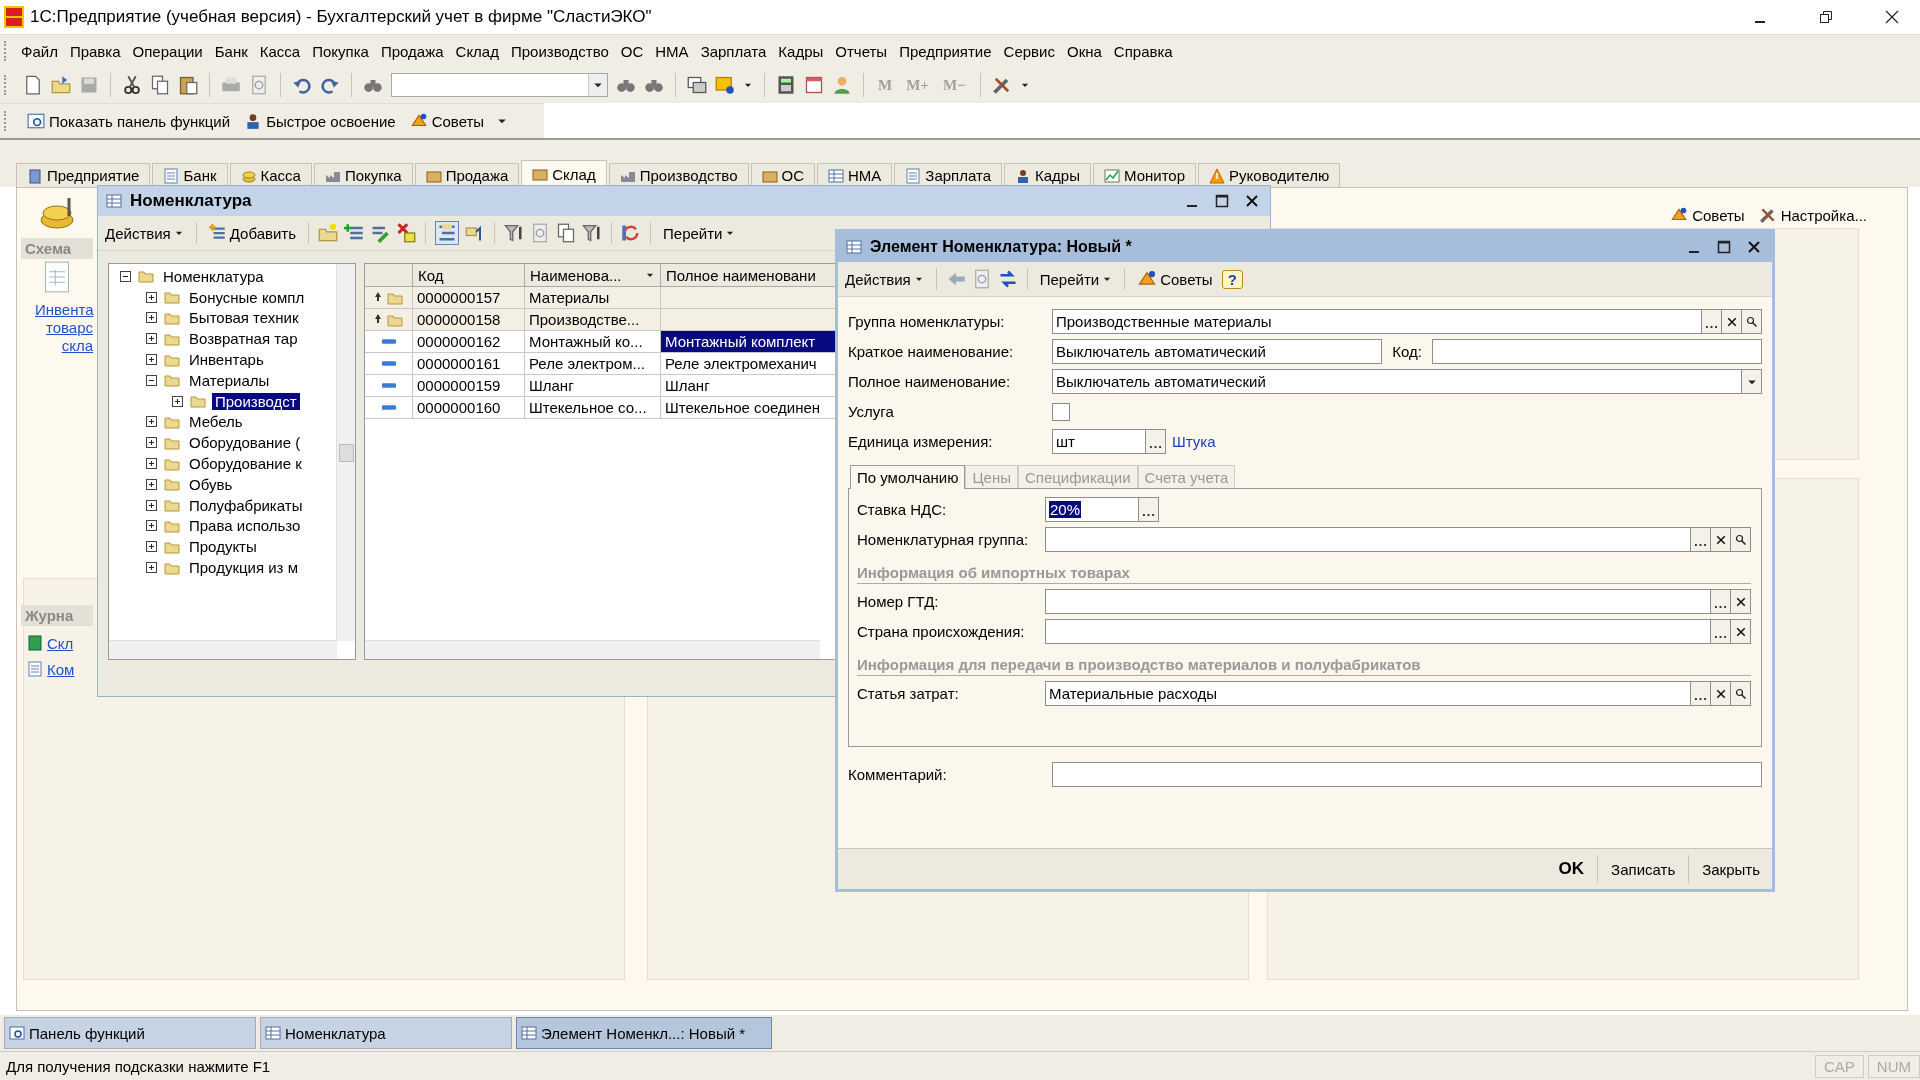 This screenshot has height=1080, width=1920. What do you see at coordinates (167, 51) in the screenshot?
I see `menu-item: Операции` at bounding box center [167, 51].